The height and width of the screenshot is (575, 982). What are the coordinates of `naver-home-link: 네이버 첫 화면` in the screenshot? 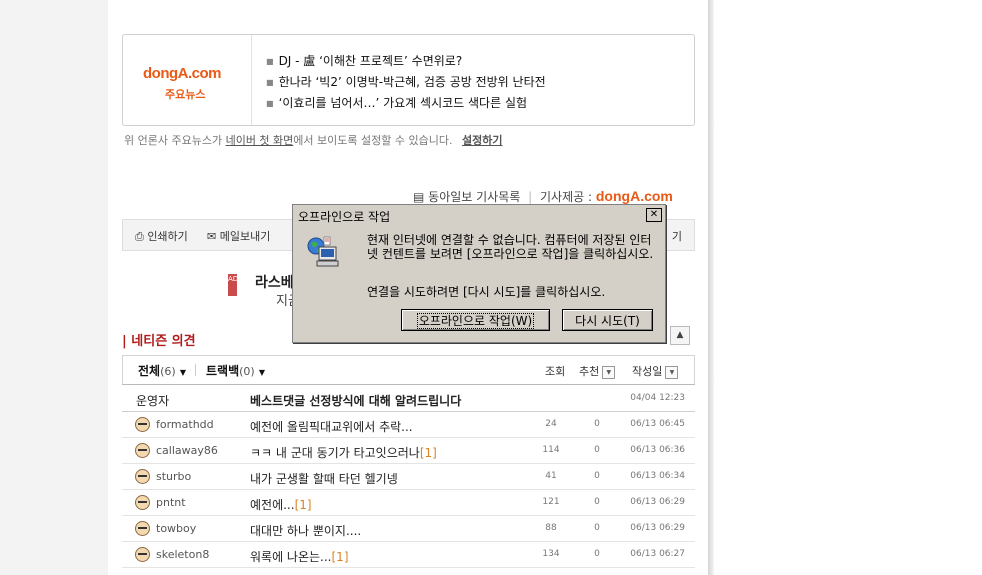 It's located at (260, 140).